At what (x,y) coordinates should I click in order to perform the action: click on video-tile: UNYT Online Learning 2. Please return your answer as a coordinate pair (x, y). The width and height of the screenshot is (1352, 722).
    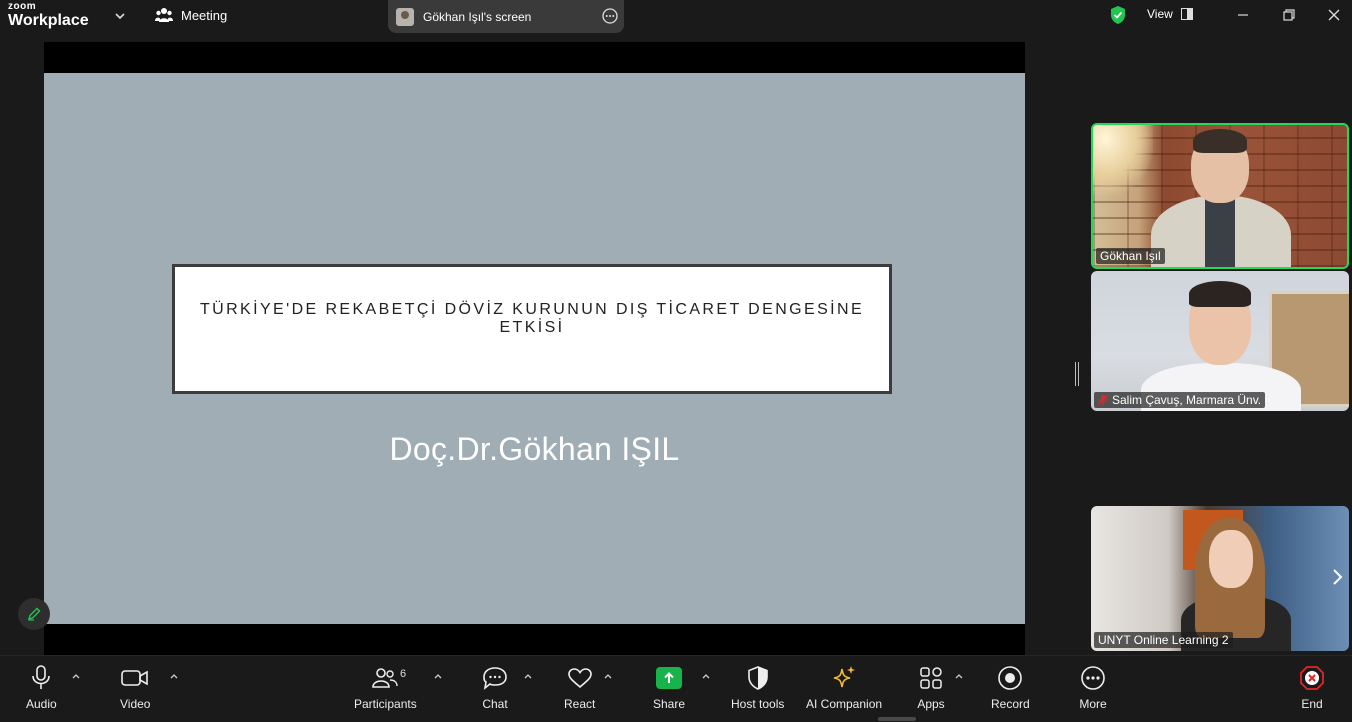
    Looking at the image, I should click on (1220, 578).